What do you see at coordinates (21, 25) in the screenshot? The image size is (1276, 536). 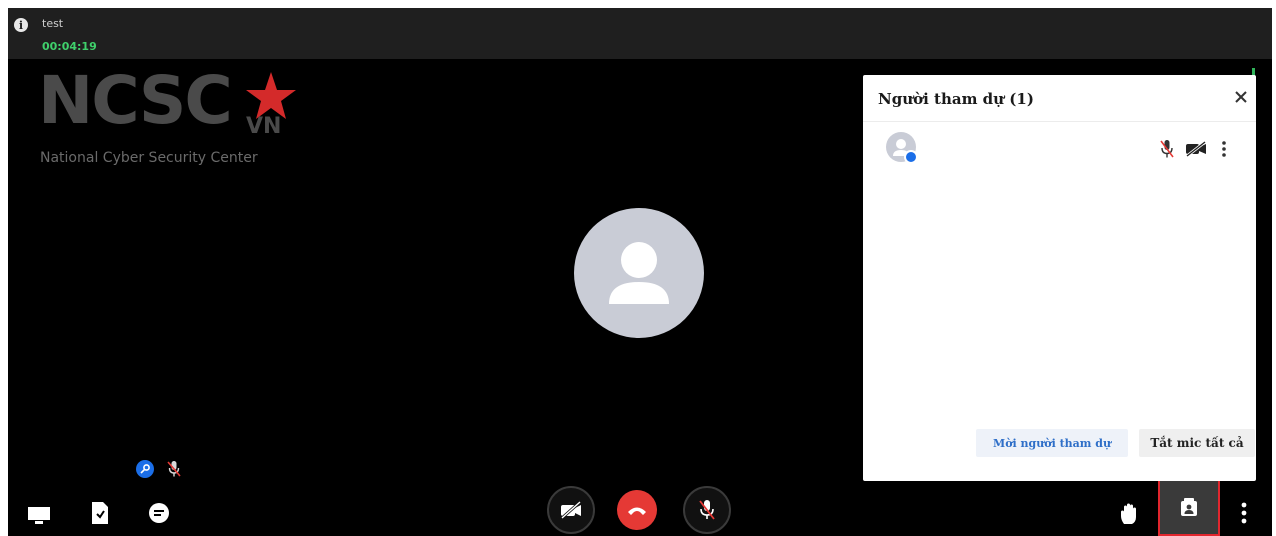 I see `info-icon: i` at bounding box center [21, 25].